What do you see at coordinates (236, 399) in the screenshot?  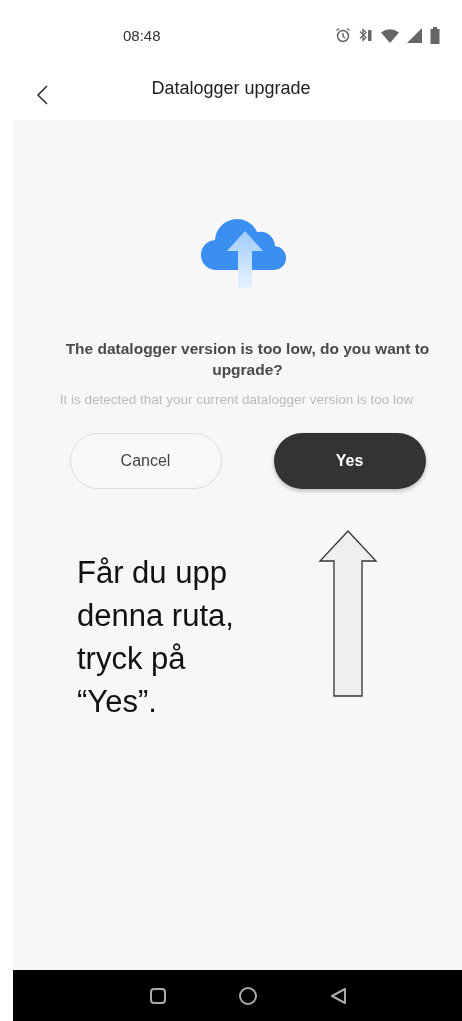 I see `dialog-message: It is detected that your current datalogger version is too low` at bounding box center [236, 399].